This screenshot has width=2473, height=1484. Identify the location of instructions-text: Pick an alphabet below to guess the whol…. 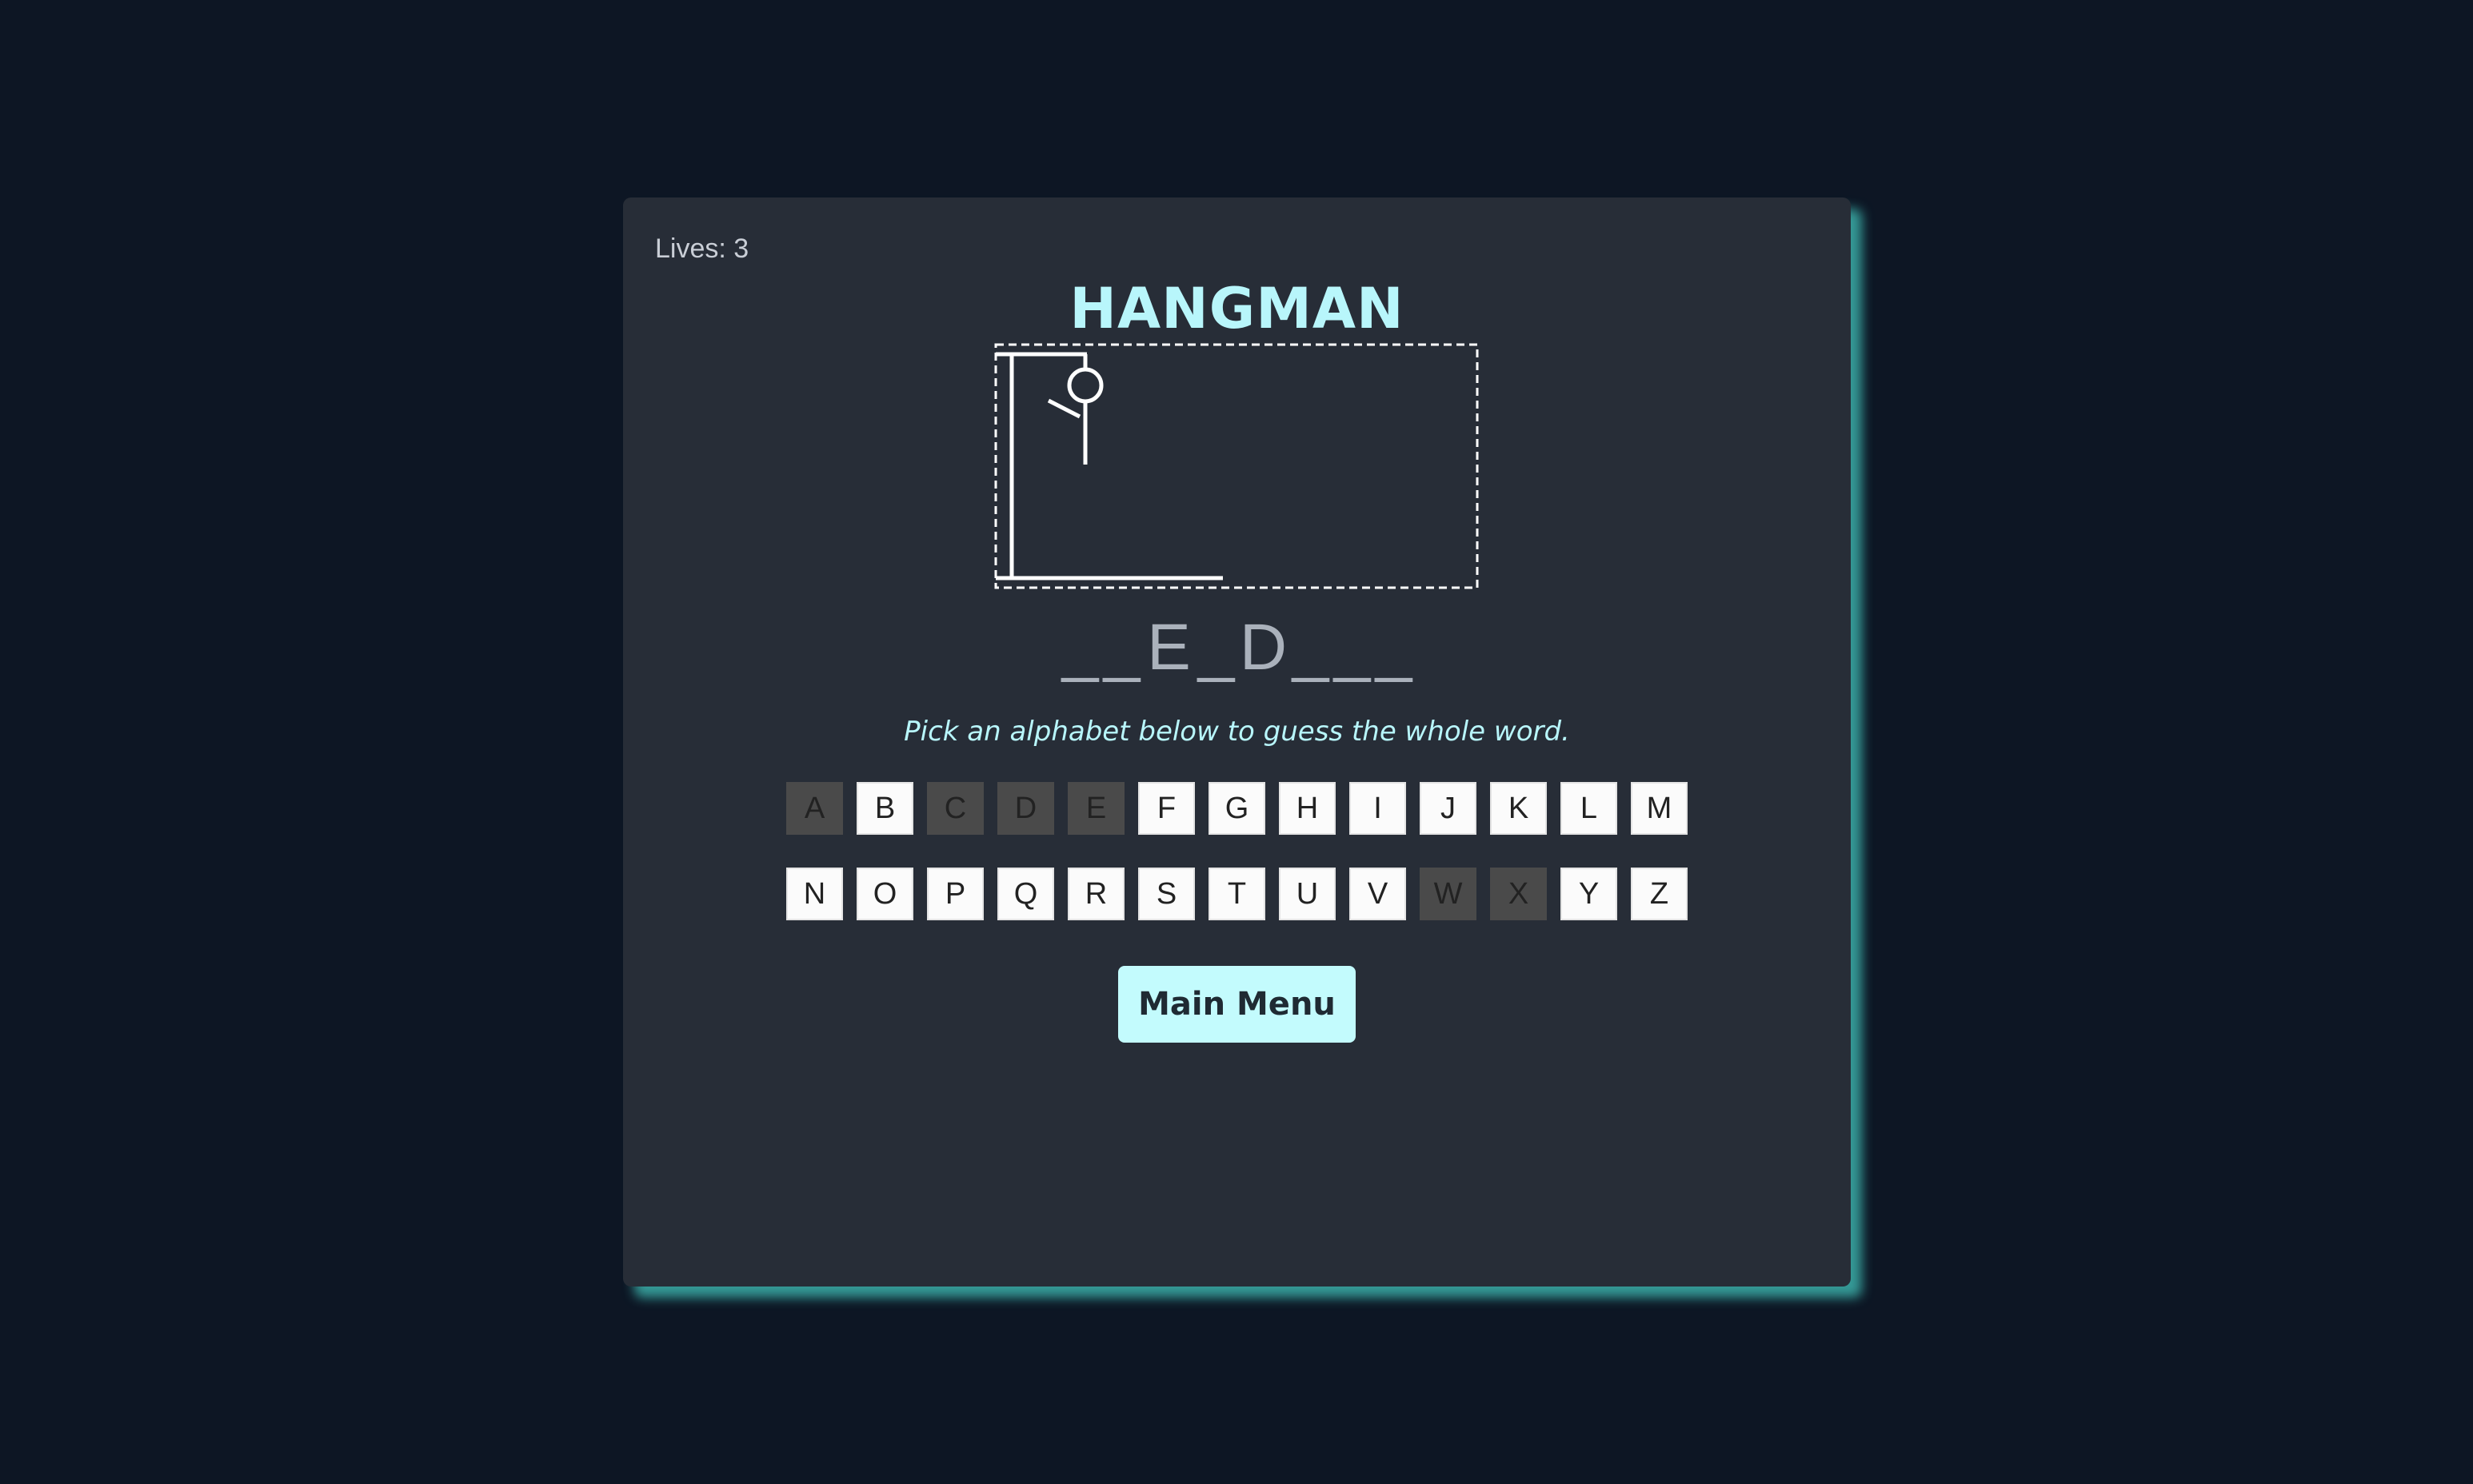
(1237, 732).